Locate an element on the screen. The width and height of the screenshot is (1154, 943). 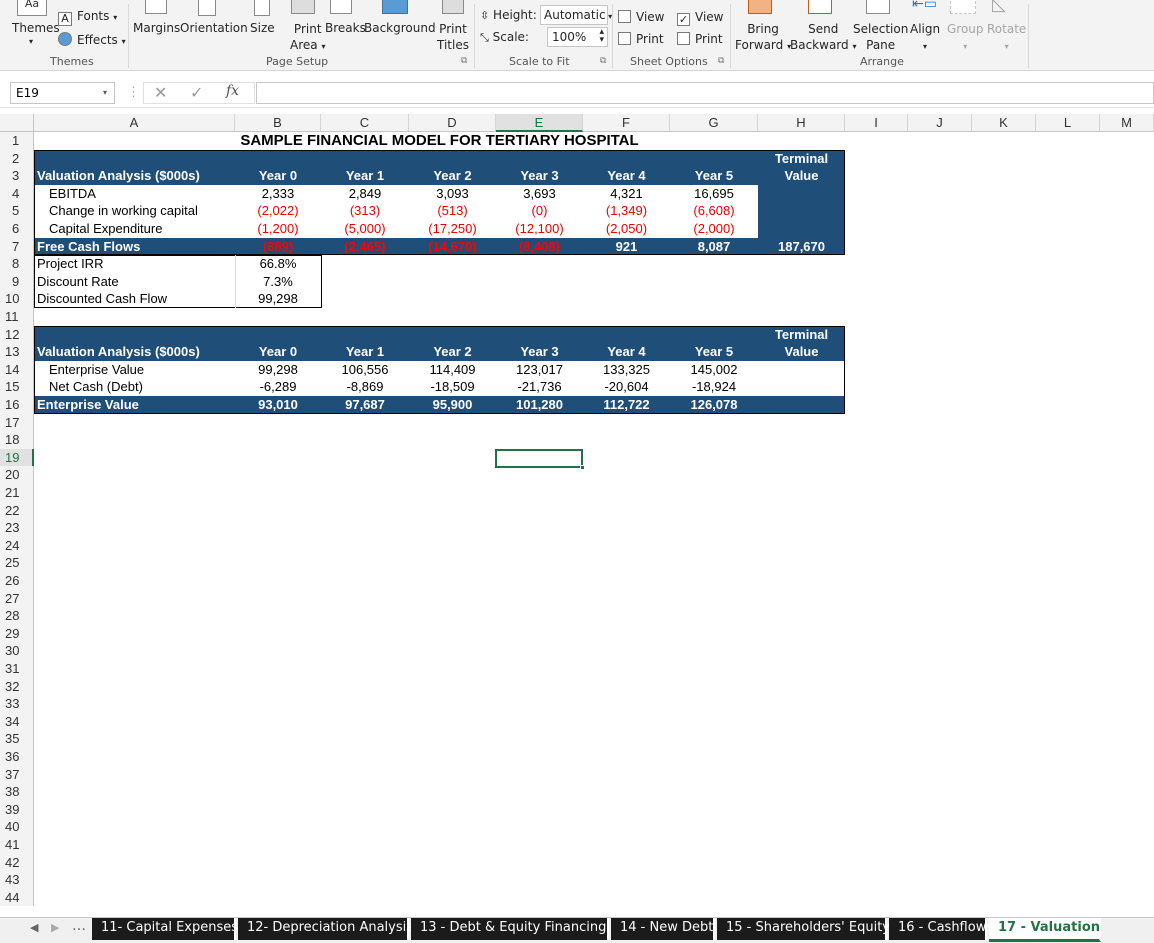
table1-cell: (5,000) is located at coordinates (365, 229).